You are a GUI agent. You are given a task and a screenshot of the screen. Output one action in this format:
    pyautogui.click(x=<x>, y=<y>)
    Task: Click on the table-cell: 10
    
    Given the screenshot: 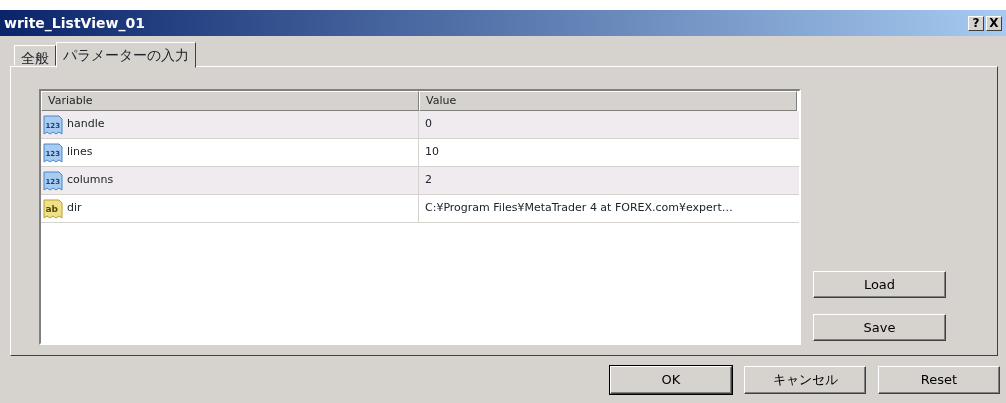 What is the action you would take?
    pyautogui.click(x=432, y=152)
    